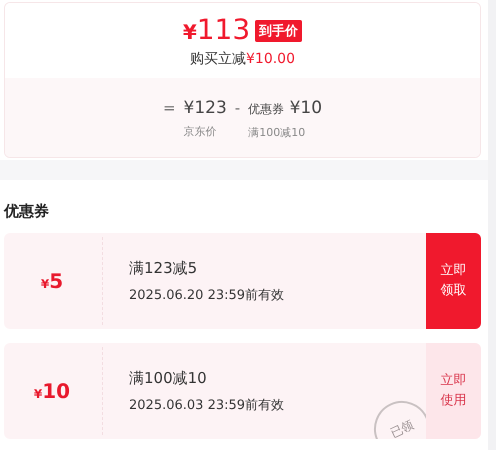 This screenshot has height=450, width=500. I want to click on minus-sign: -, so click(237, 108).